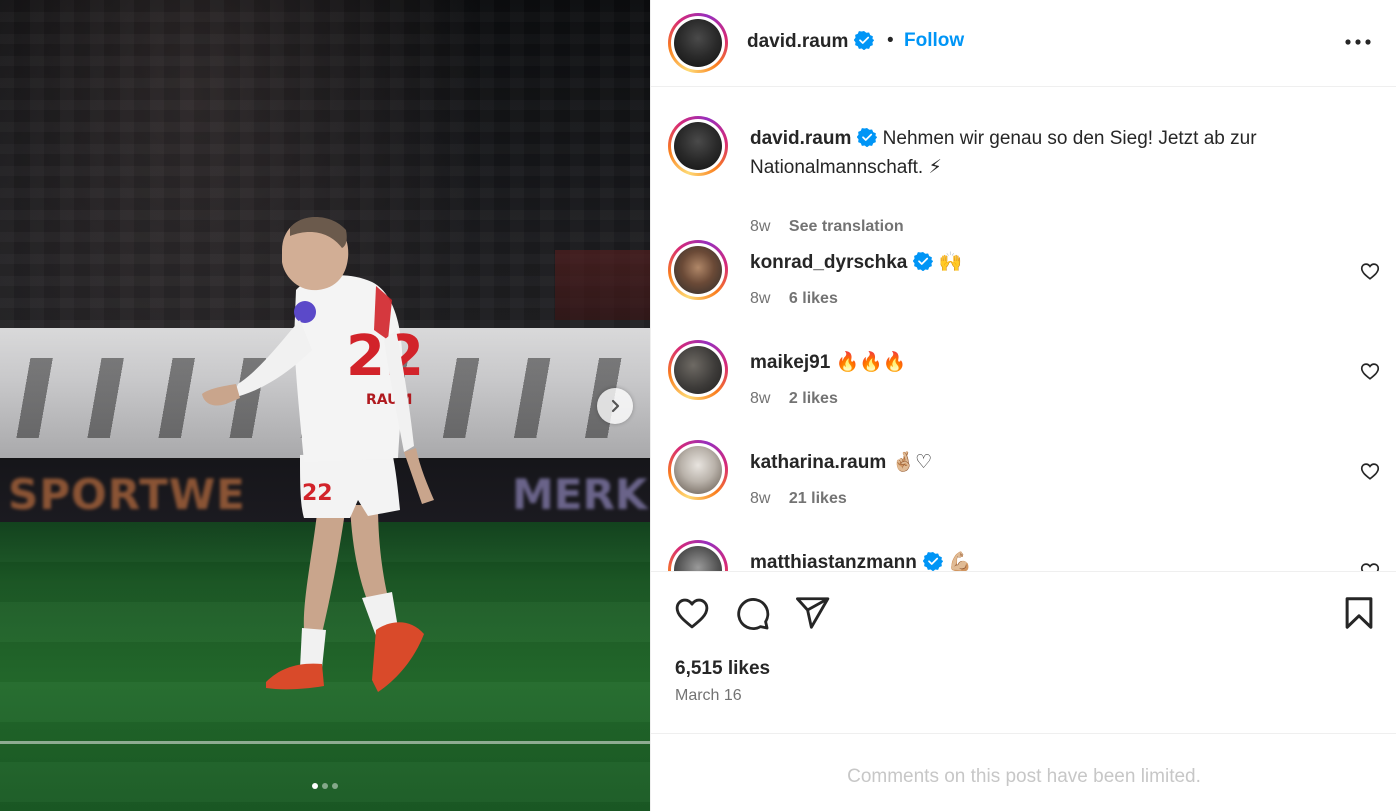 The image size is (1396, 811). What do you see at coordinates (828, 262) in the screenshot?
I see `comment-username: konrad_dyrschka` at bounding box center [828, 262].